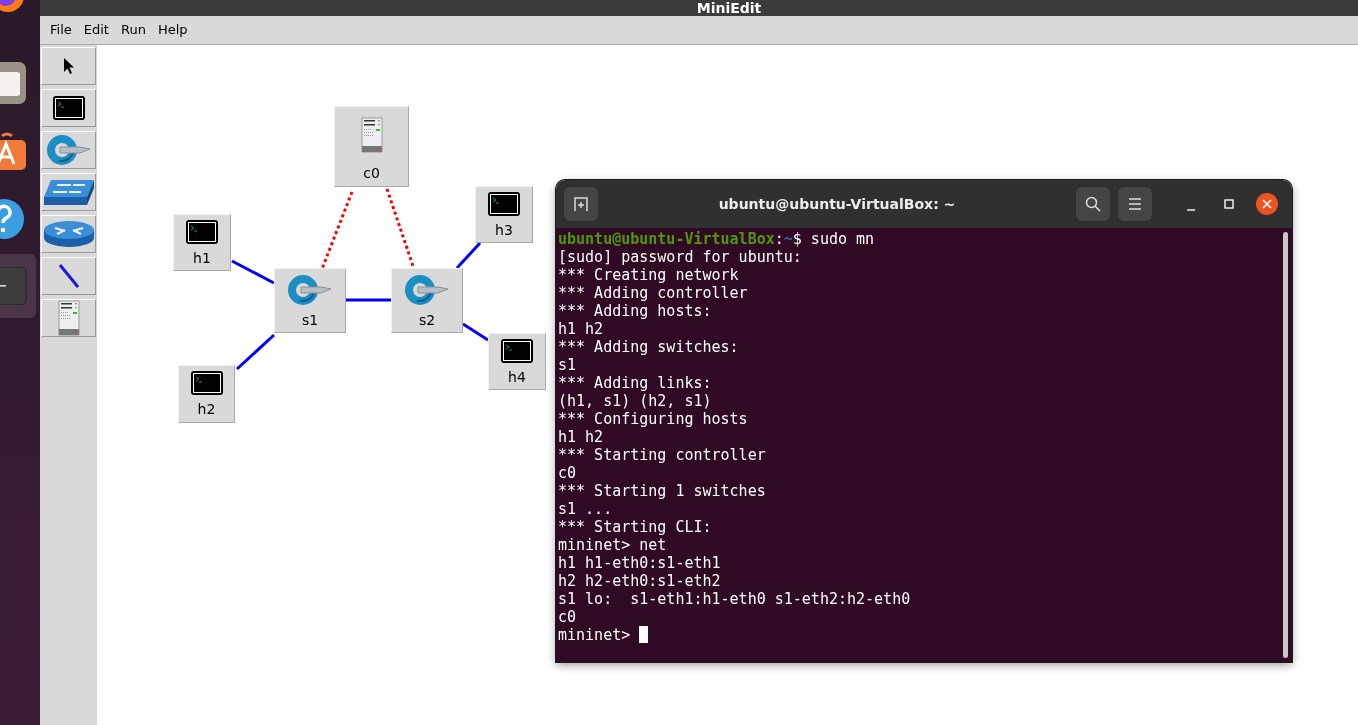  I want to click on terminal-line: h2 h2-eth0:s1-eth2, so click(639, 581).